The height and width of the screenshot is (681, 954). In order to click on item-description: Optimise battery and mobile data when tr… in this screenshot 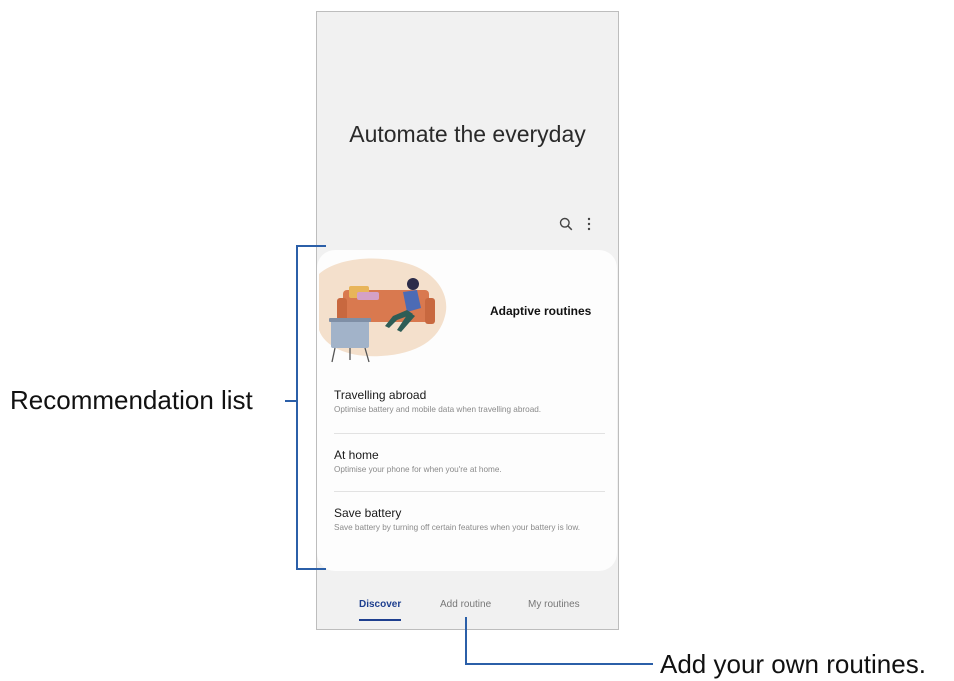, I will do `click(438, 409)`.